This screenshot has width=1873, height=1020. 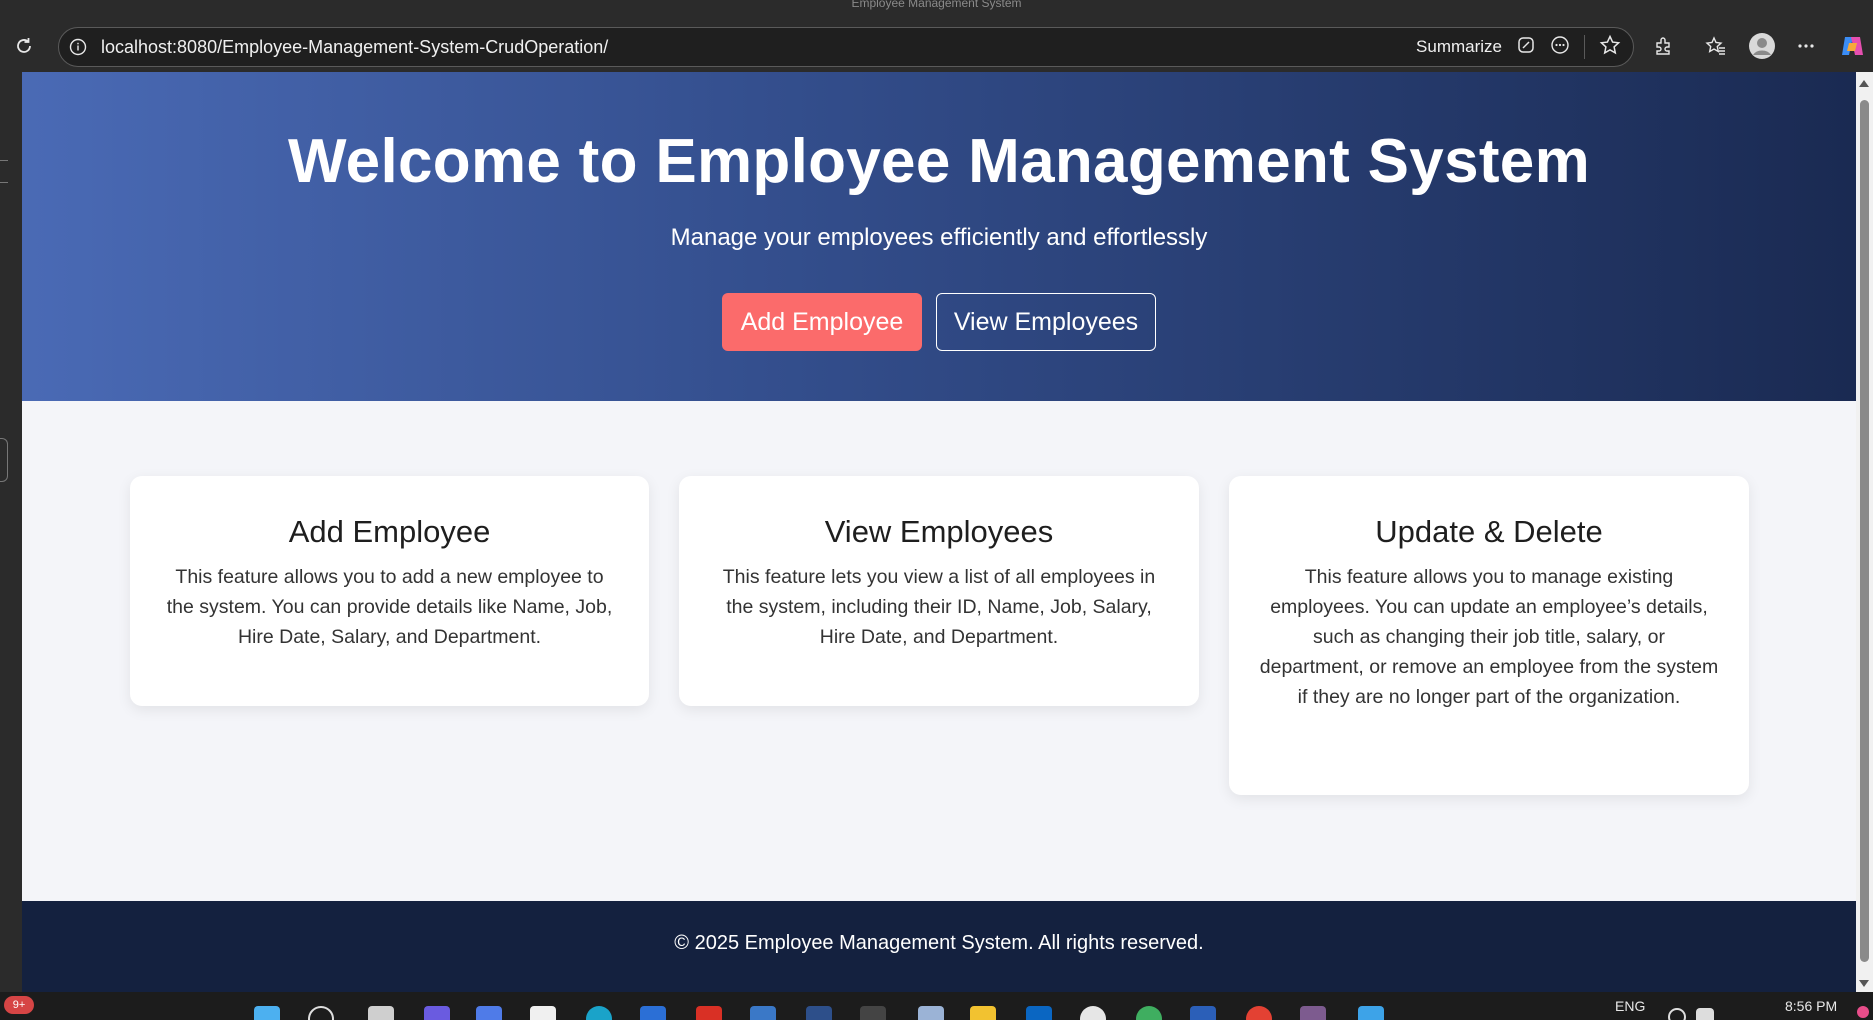 I want to click on settings-more-icon, so click(x=1806, y=46).